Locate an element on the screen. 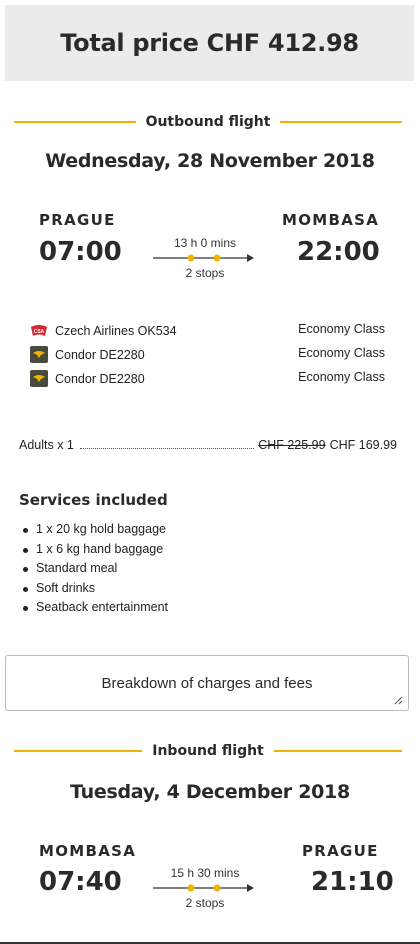 The image size is (420, 944). total-price-label: Total price CHF 412.98 is located at coordinates (209, 43).